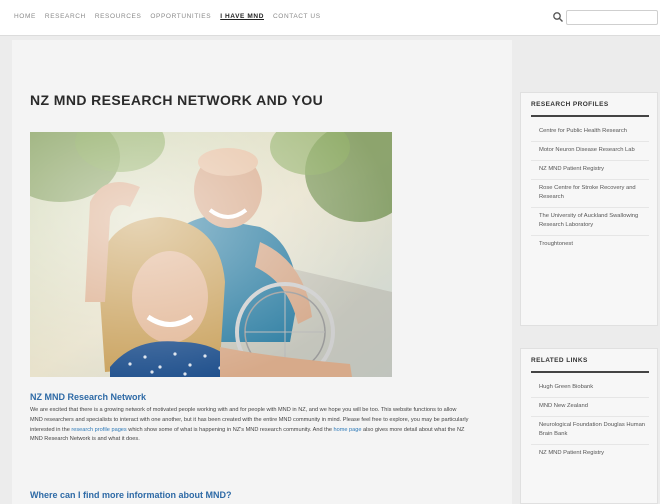 This screenshot has height=504, width=660. What do you see at coordinates (559, 360) in the screenshot?
I see `widget-title-related-links: RELATED LINKS` at bounding box center [559, 360].